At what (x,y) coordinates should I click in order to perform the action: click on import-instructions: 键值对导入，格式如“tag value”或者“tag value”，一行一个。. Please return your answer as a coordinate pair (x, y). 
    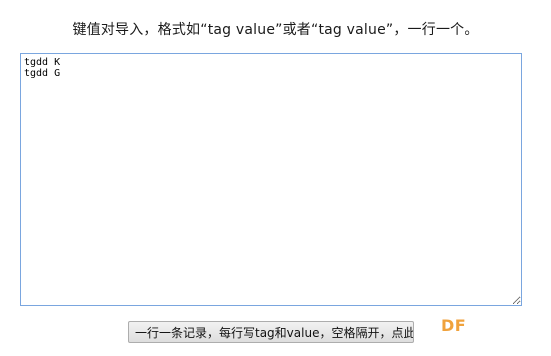
    Looking at the image, I should click on (275, 30).